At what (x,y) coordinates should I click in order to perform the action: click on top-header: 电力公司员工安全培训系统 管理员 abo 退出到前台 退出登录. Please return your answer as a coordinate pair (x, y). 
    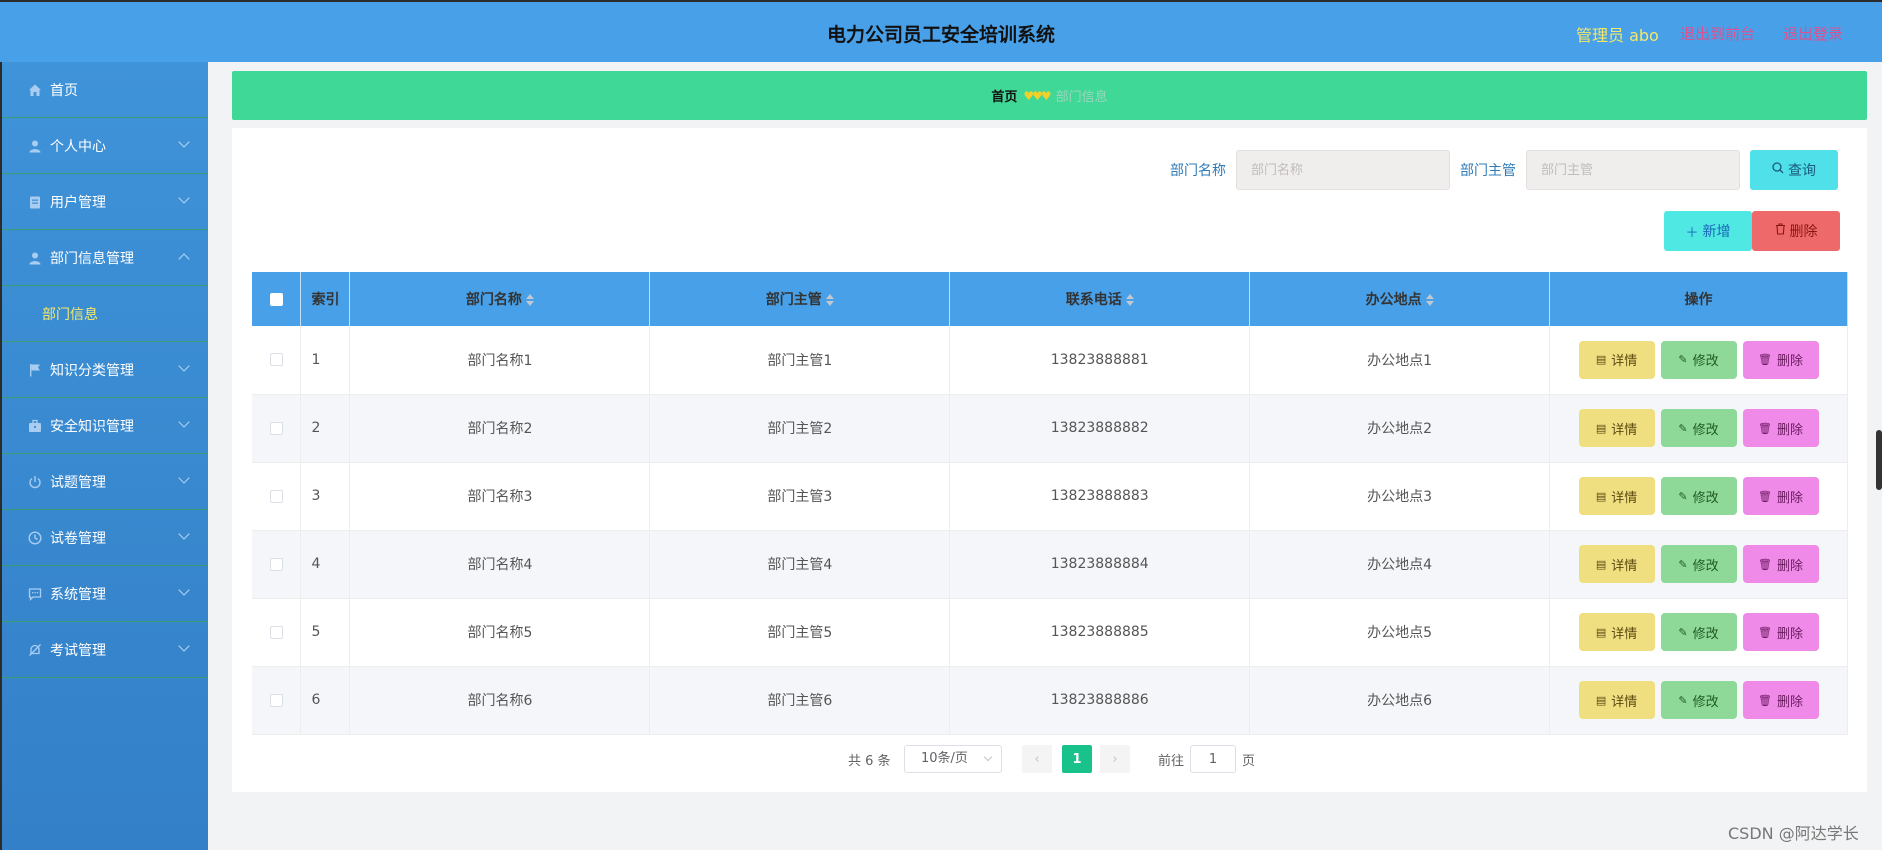
    Looking at the image, I should click on (941, 31).